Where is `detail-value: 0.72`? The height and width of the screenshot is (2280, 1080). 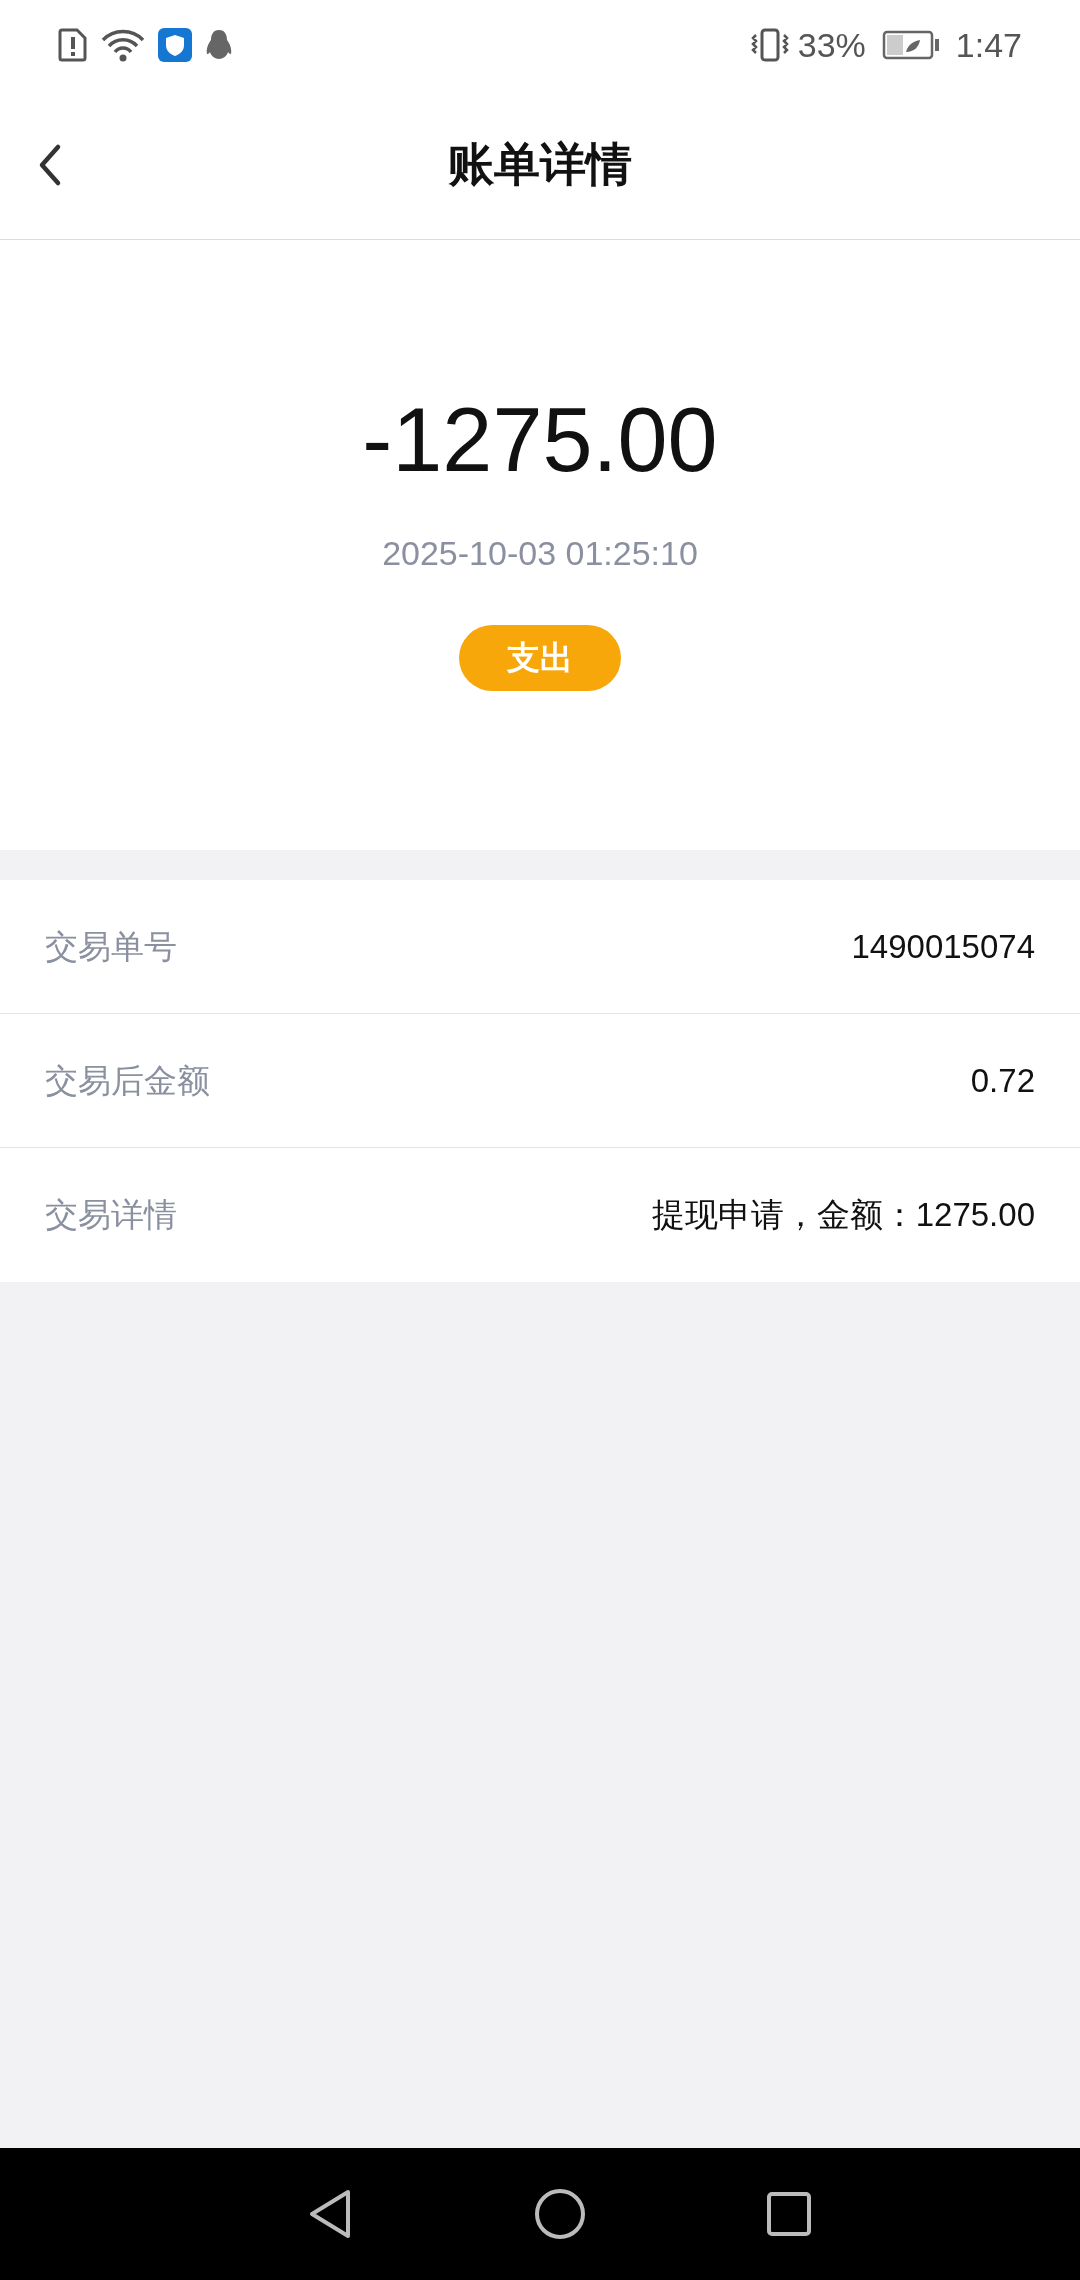
detail-value: 0.72 is located at coordinates (1002, 1080).